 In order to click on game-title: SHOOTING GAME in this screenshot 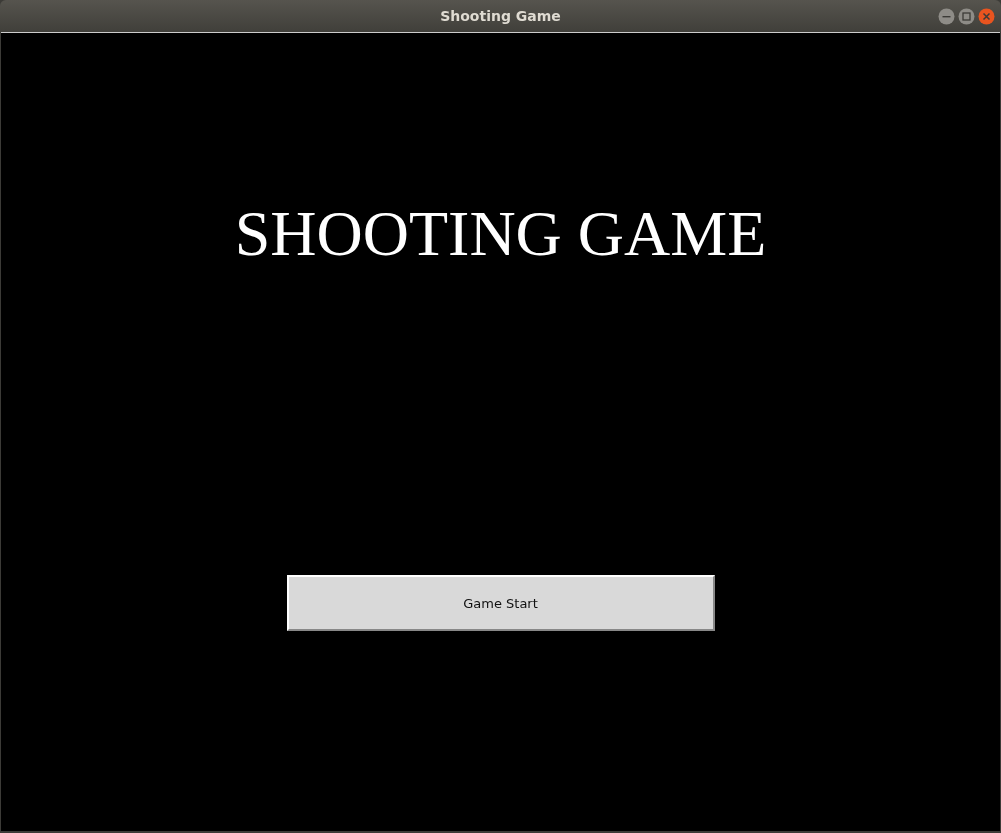, I will do `click(500, 234)`.